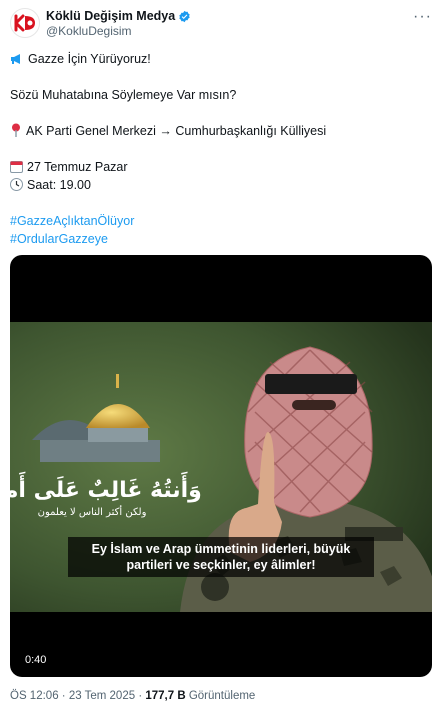  I want to click on hashtag-link: #GazzeAçlıktanÖlüyor, so click(72, 221).